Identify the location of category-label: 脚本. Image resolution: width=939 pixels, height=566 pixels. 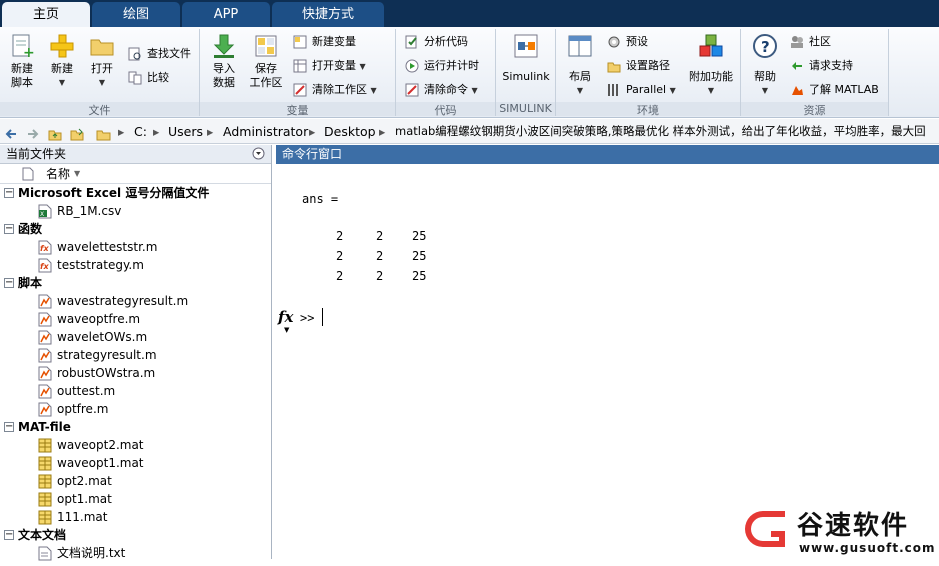
(30, 283).